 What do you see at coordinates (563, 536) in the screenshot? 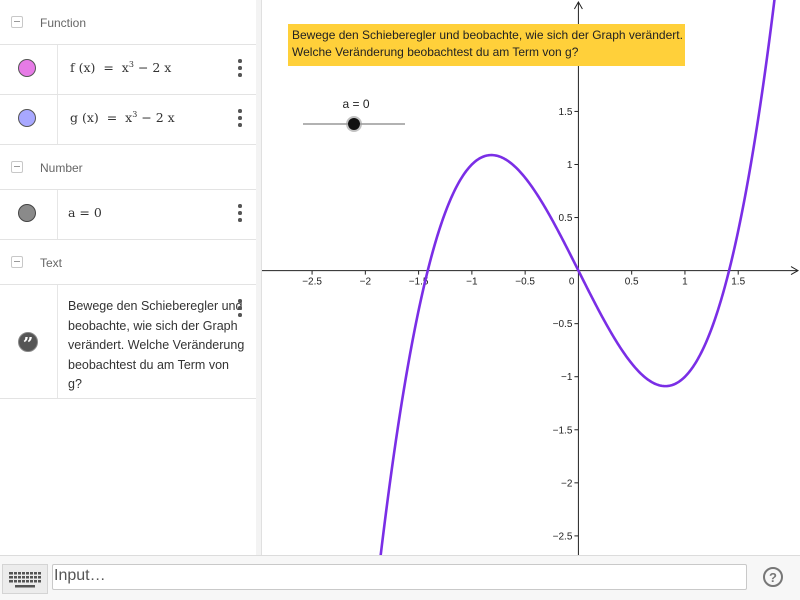
I see `y-tick-label: −2.5` at bounding box center [563, 536].